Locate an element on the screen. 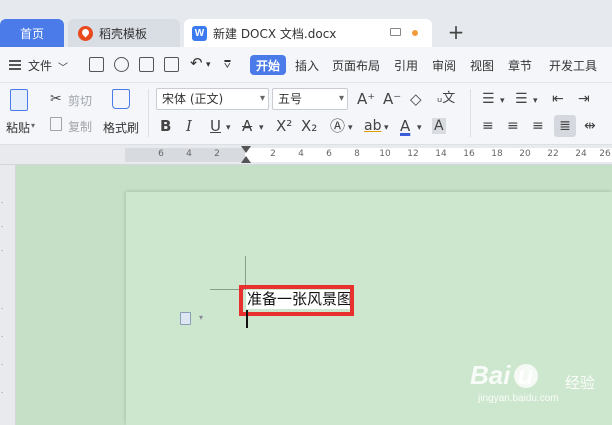 This screenshot has width=612, height=425. new-tab-button: + is located at coordinates (456, 32).